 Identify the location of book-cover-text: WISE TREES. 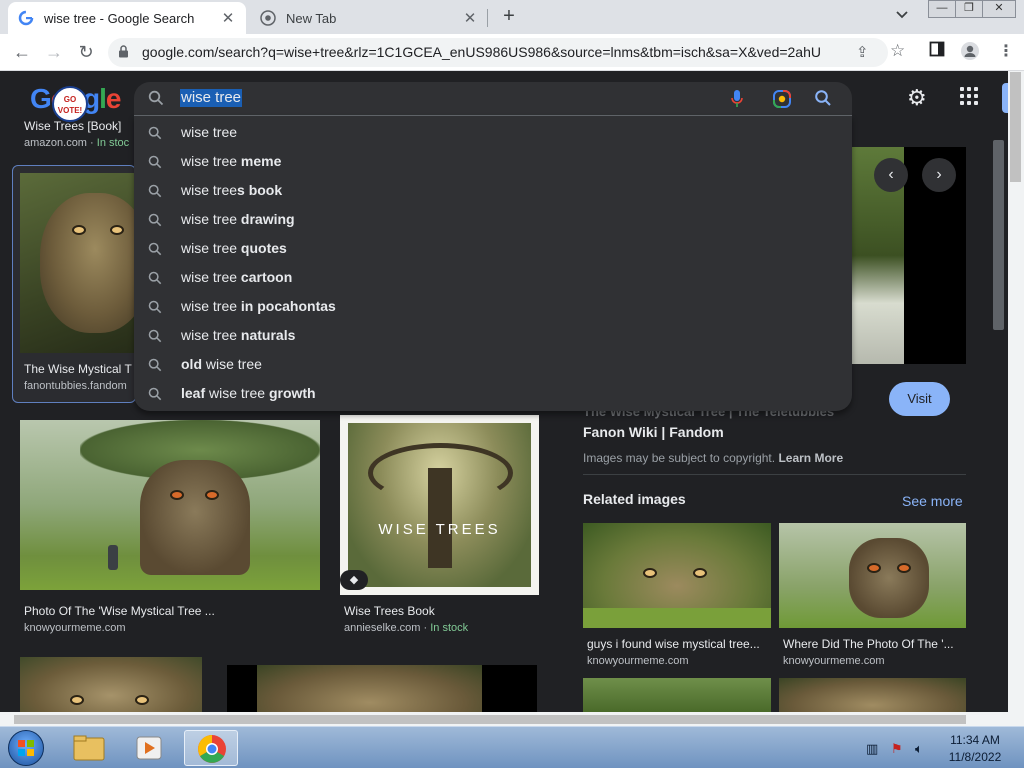
(439, 529).